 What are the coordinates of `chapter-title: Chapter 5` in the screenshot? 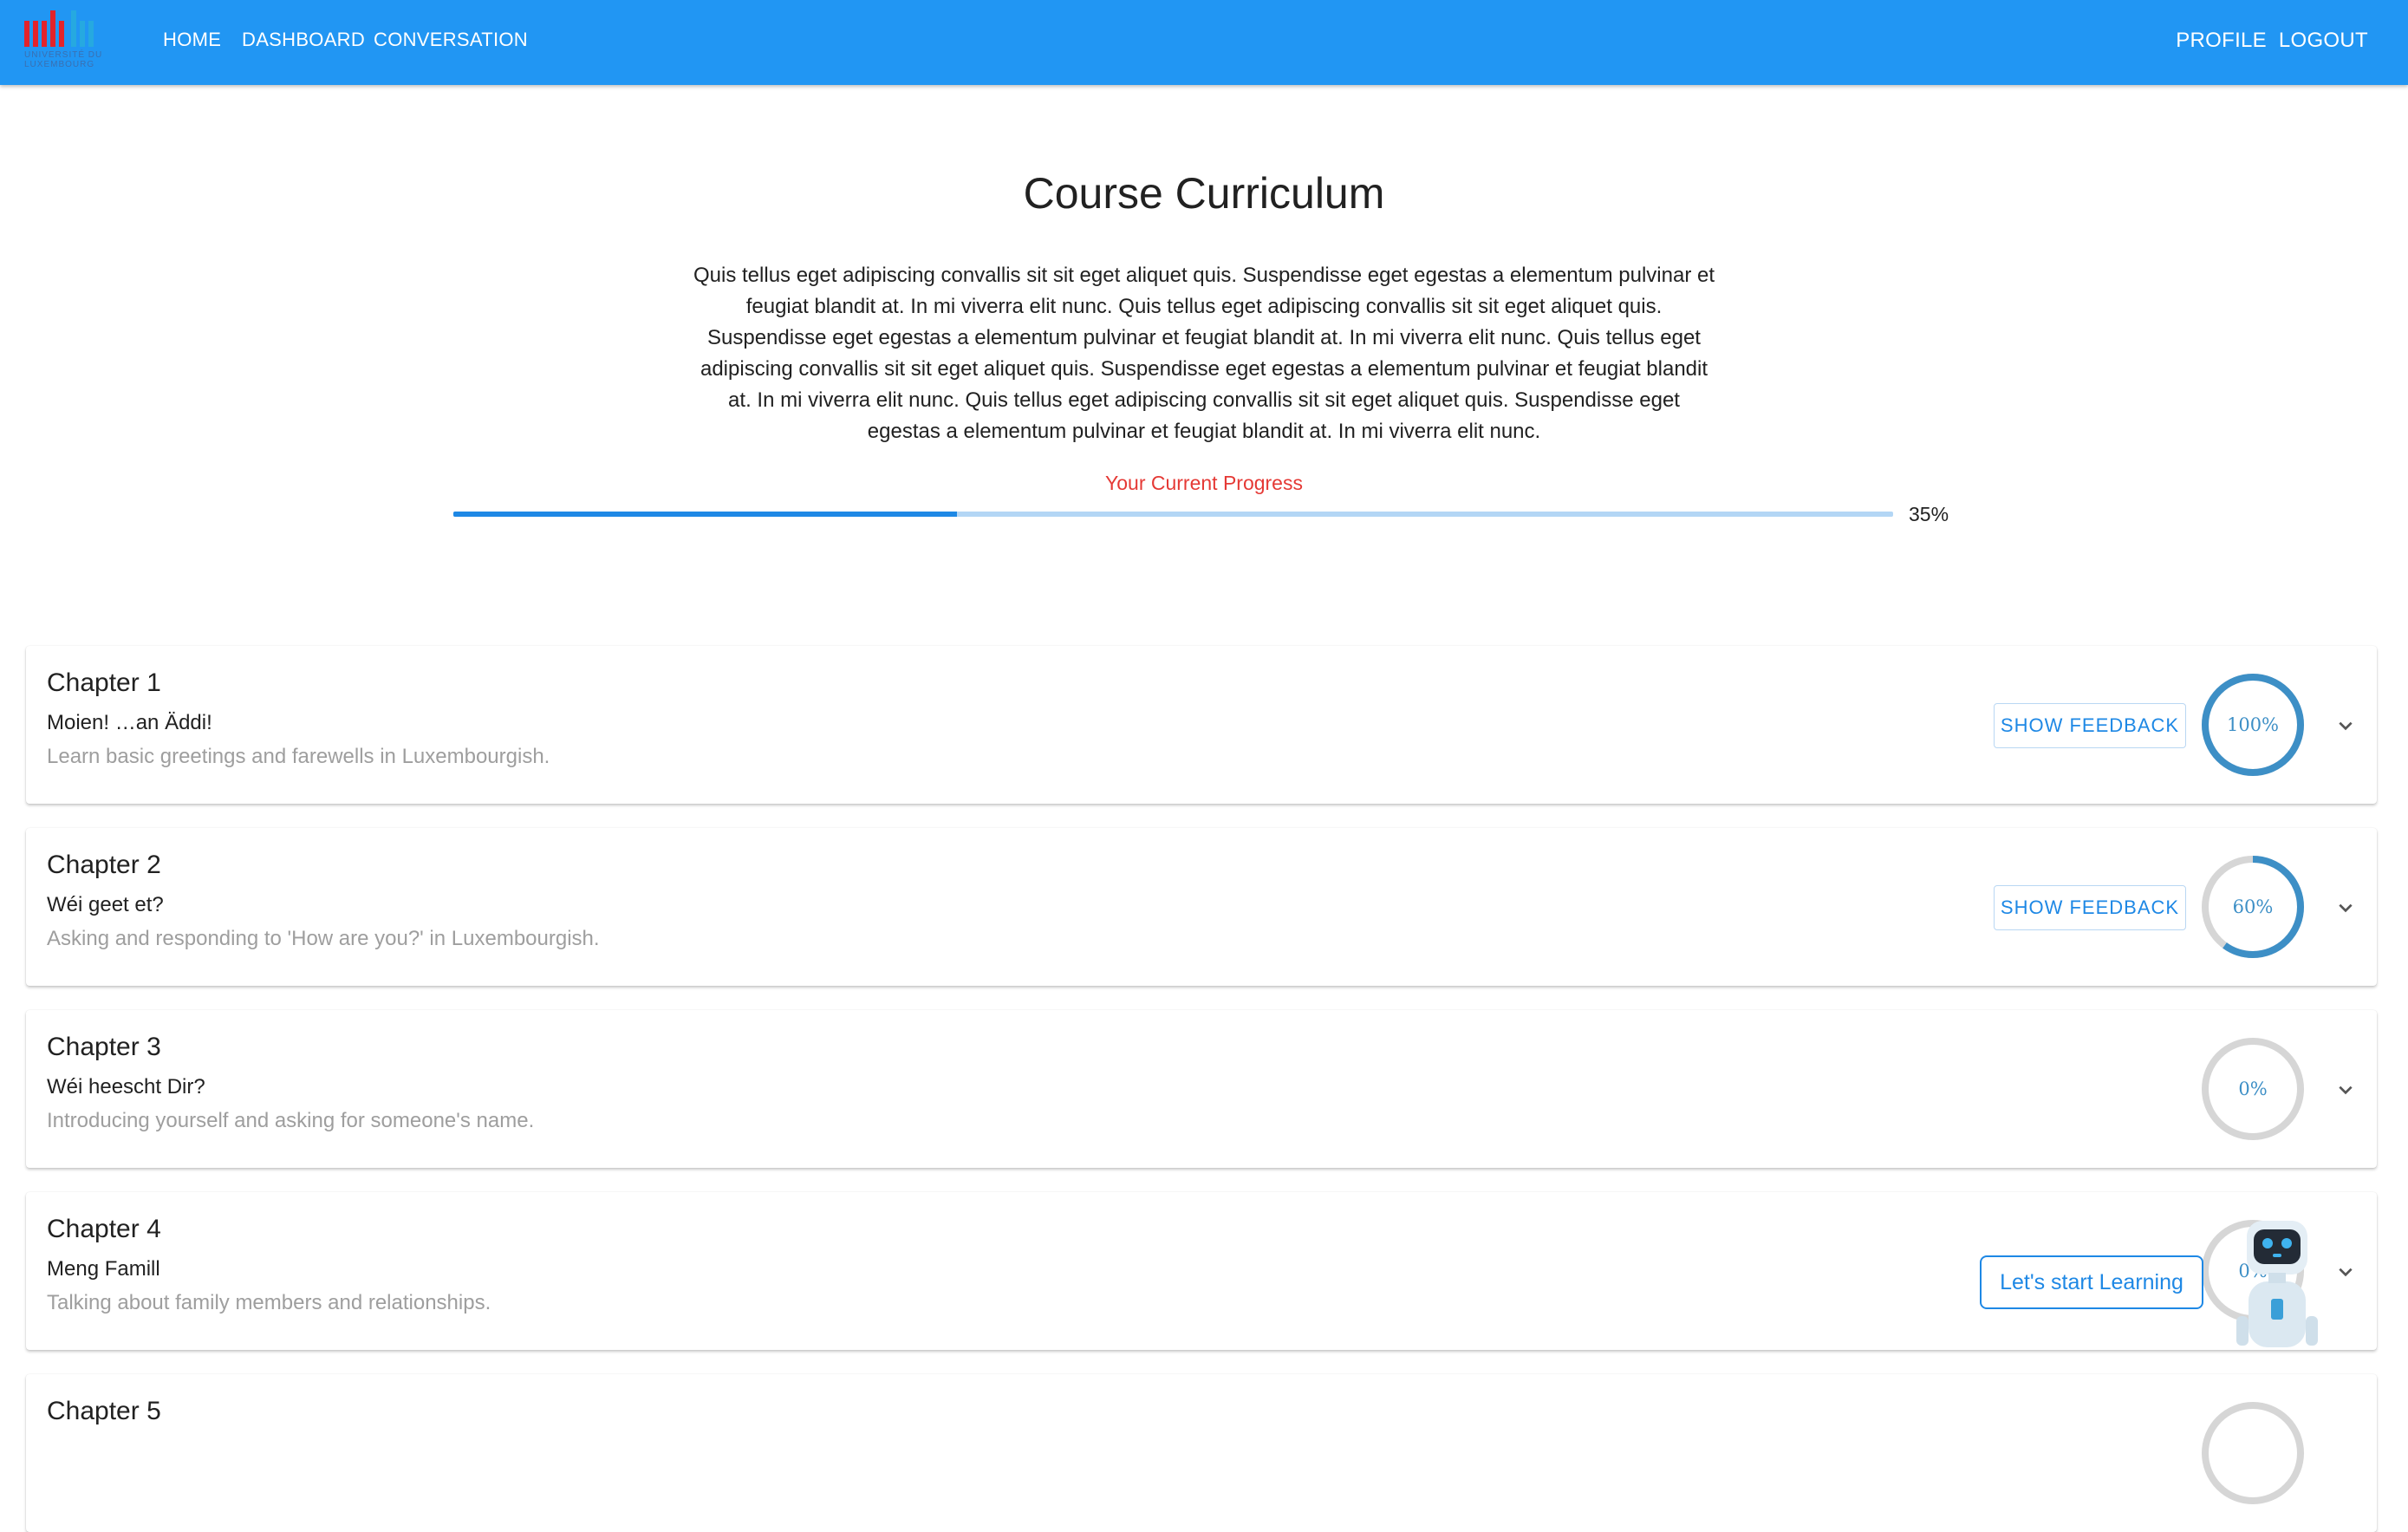 It's located at (104, 1411).